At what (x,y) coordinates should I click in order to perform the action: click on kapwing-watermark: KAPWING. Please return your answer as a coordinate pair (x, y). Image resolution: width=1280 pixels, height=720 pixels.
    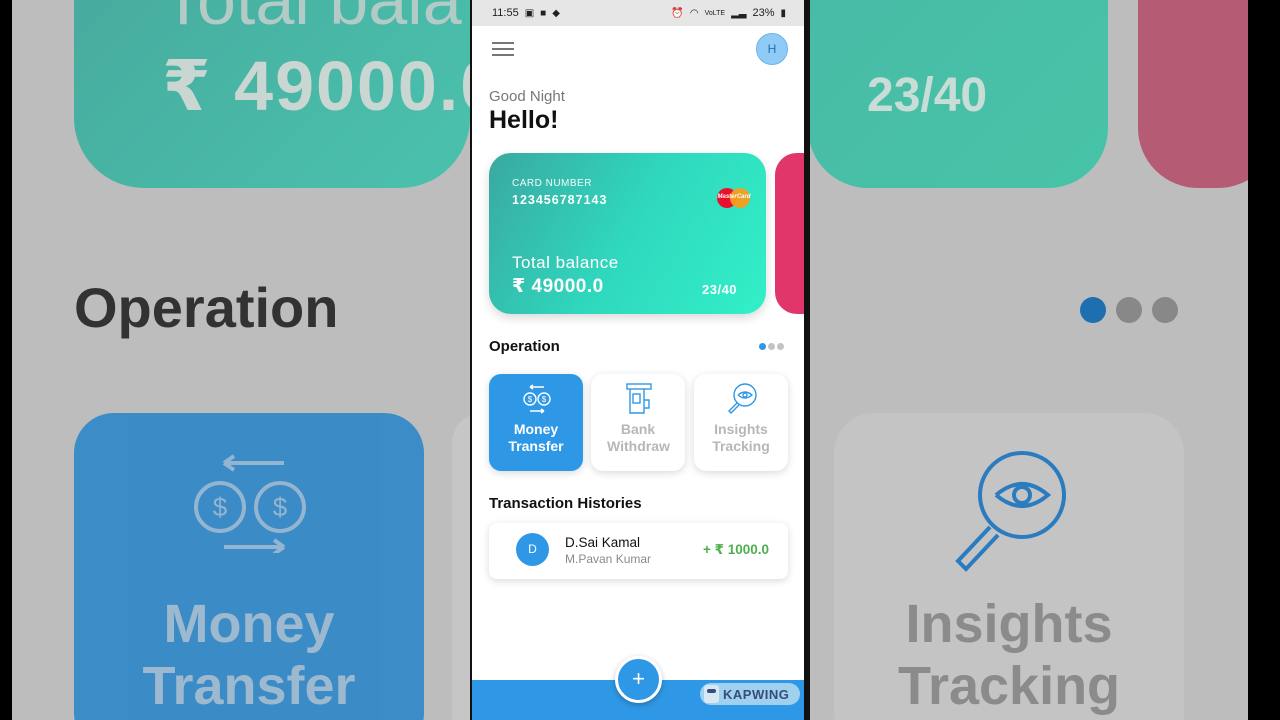
    Looking at the image, I should click on (750, 694).